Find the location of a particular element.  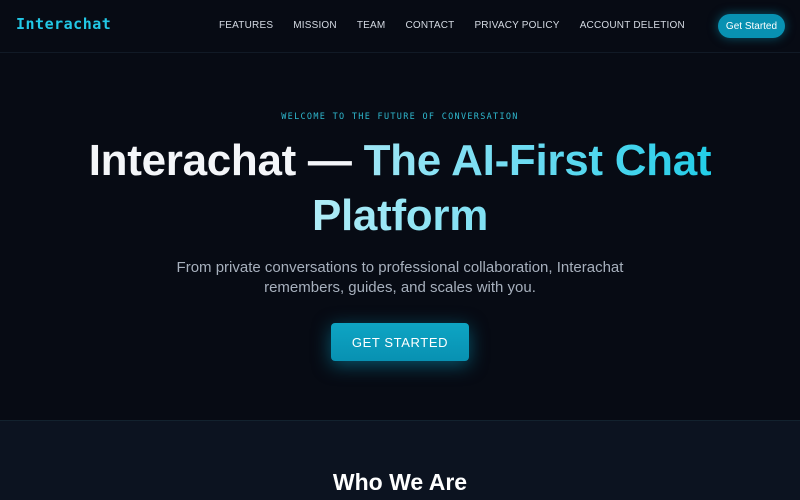

nav-link-team: TEAM is located at coordinates (371, 25).